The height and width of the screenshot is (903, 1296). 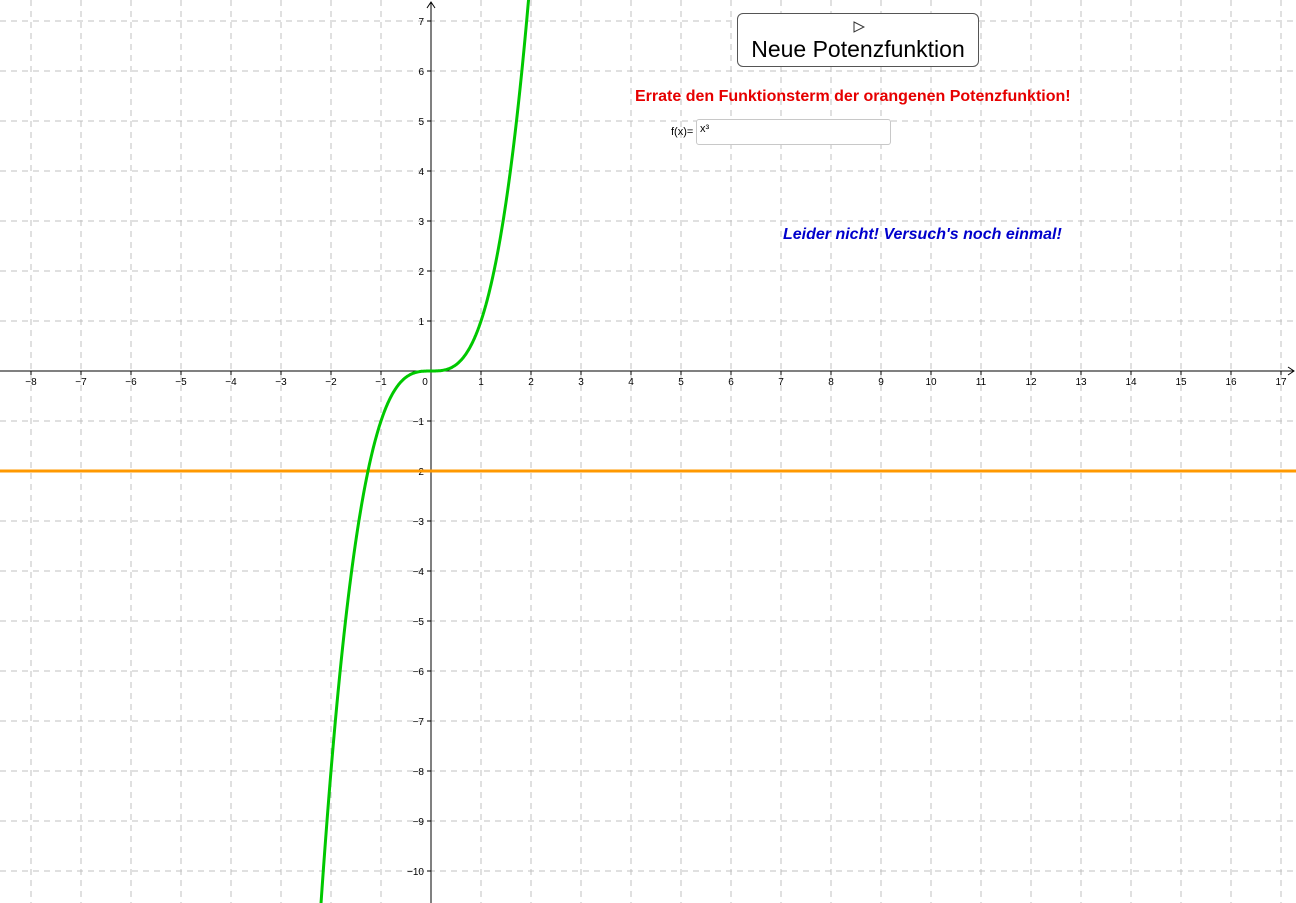 I want to click on play-icon, so click(x=859, y=27).